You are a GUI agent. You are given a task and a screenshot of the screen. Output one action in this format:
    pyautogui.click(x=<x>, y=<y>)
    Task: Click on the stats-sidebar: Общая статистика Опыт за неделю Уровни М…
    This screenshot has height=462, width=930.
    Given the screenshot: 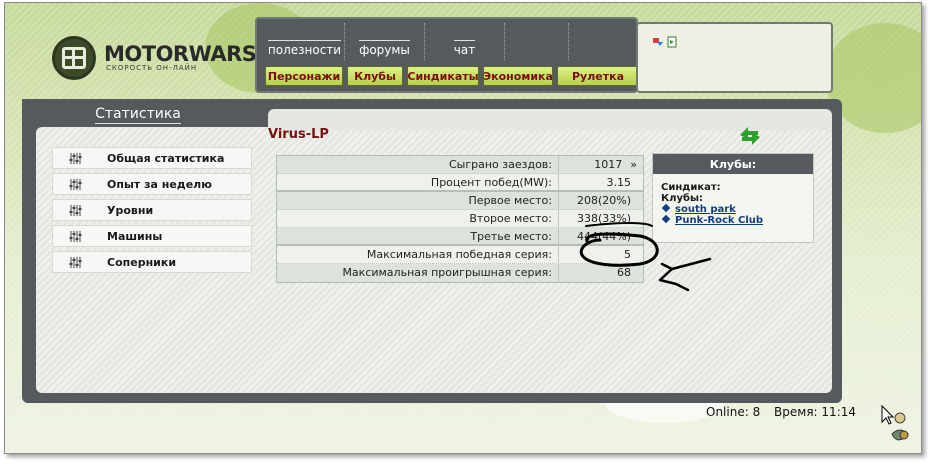 What is the action you would take?
    pyautogui.click(x=152, y=212)
    